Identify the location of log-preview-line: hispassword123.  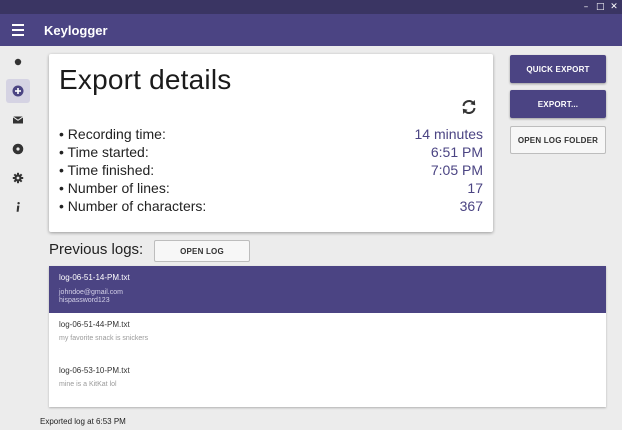
(84, 300).